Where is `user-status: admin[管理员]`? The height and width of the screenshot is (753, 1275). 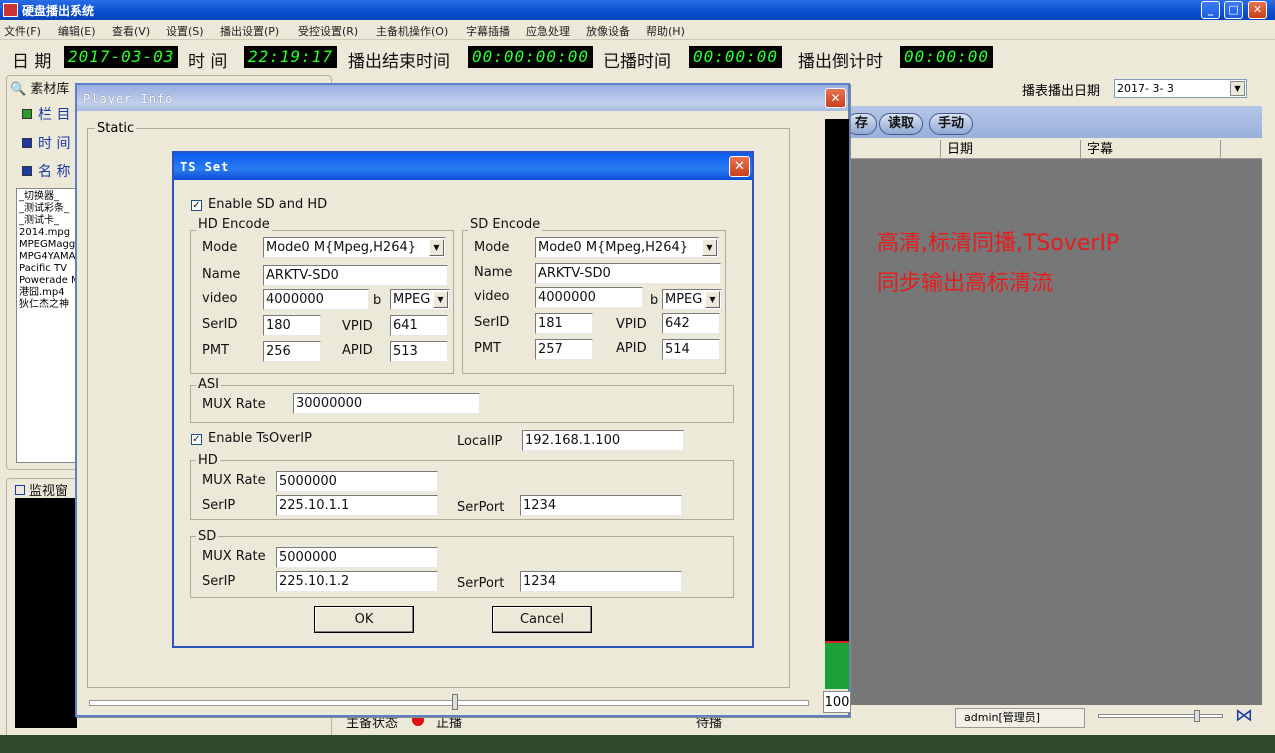
user-status: admin[管理员] is located at coordinates (1020, 718).